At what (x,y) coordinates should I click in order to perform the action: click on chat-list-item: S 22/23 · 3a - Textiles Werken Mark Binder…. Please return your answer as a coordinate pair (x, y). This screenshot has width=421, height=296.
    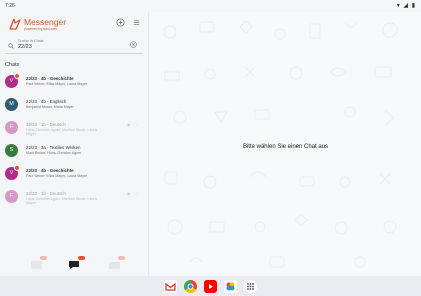
    Looking at the image, I should click on (74, 151).